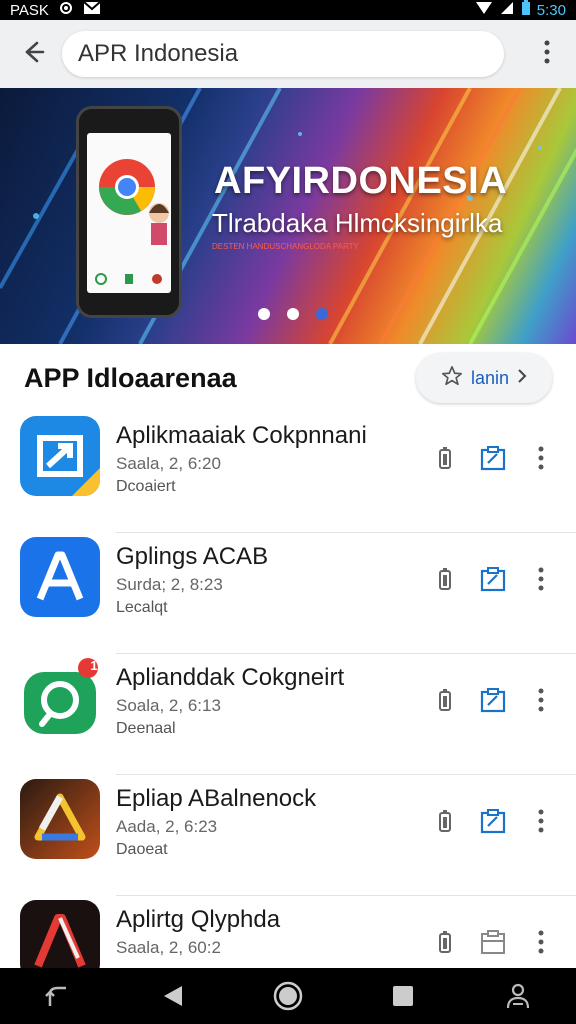 The image size is (576, 1024). I want to click on banner-subtitle: Tlrabdaka Hlmcksingirlka, so click(357, 223).